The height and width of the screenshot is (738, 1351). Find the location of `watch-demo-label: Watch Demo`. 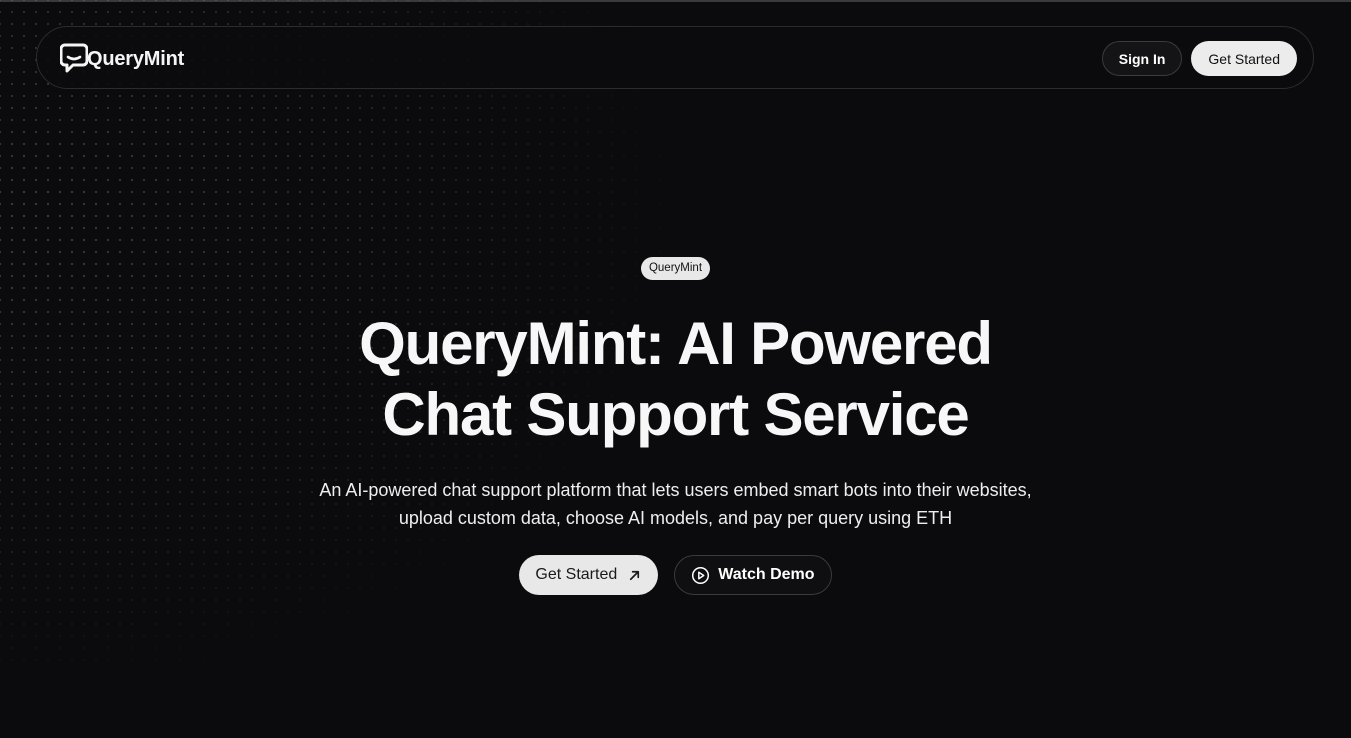

watch-demo-label: Watch Demo is located at coordinates (766, 574).